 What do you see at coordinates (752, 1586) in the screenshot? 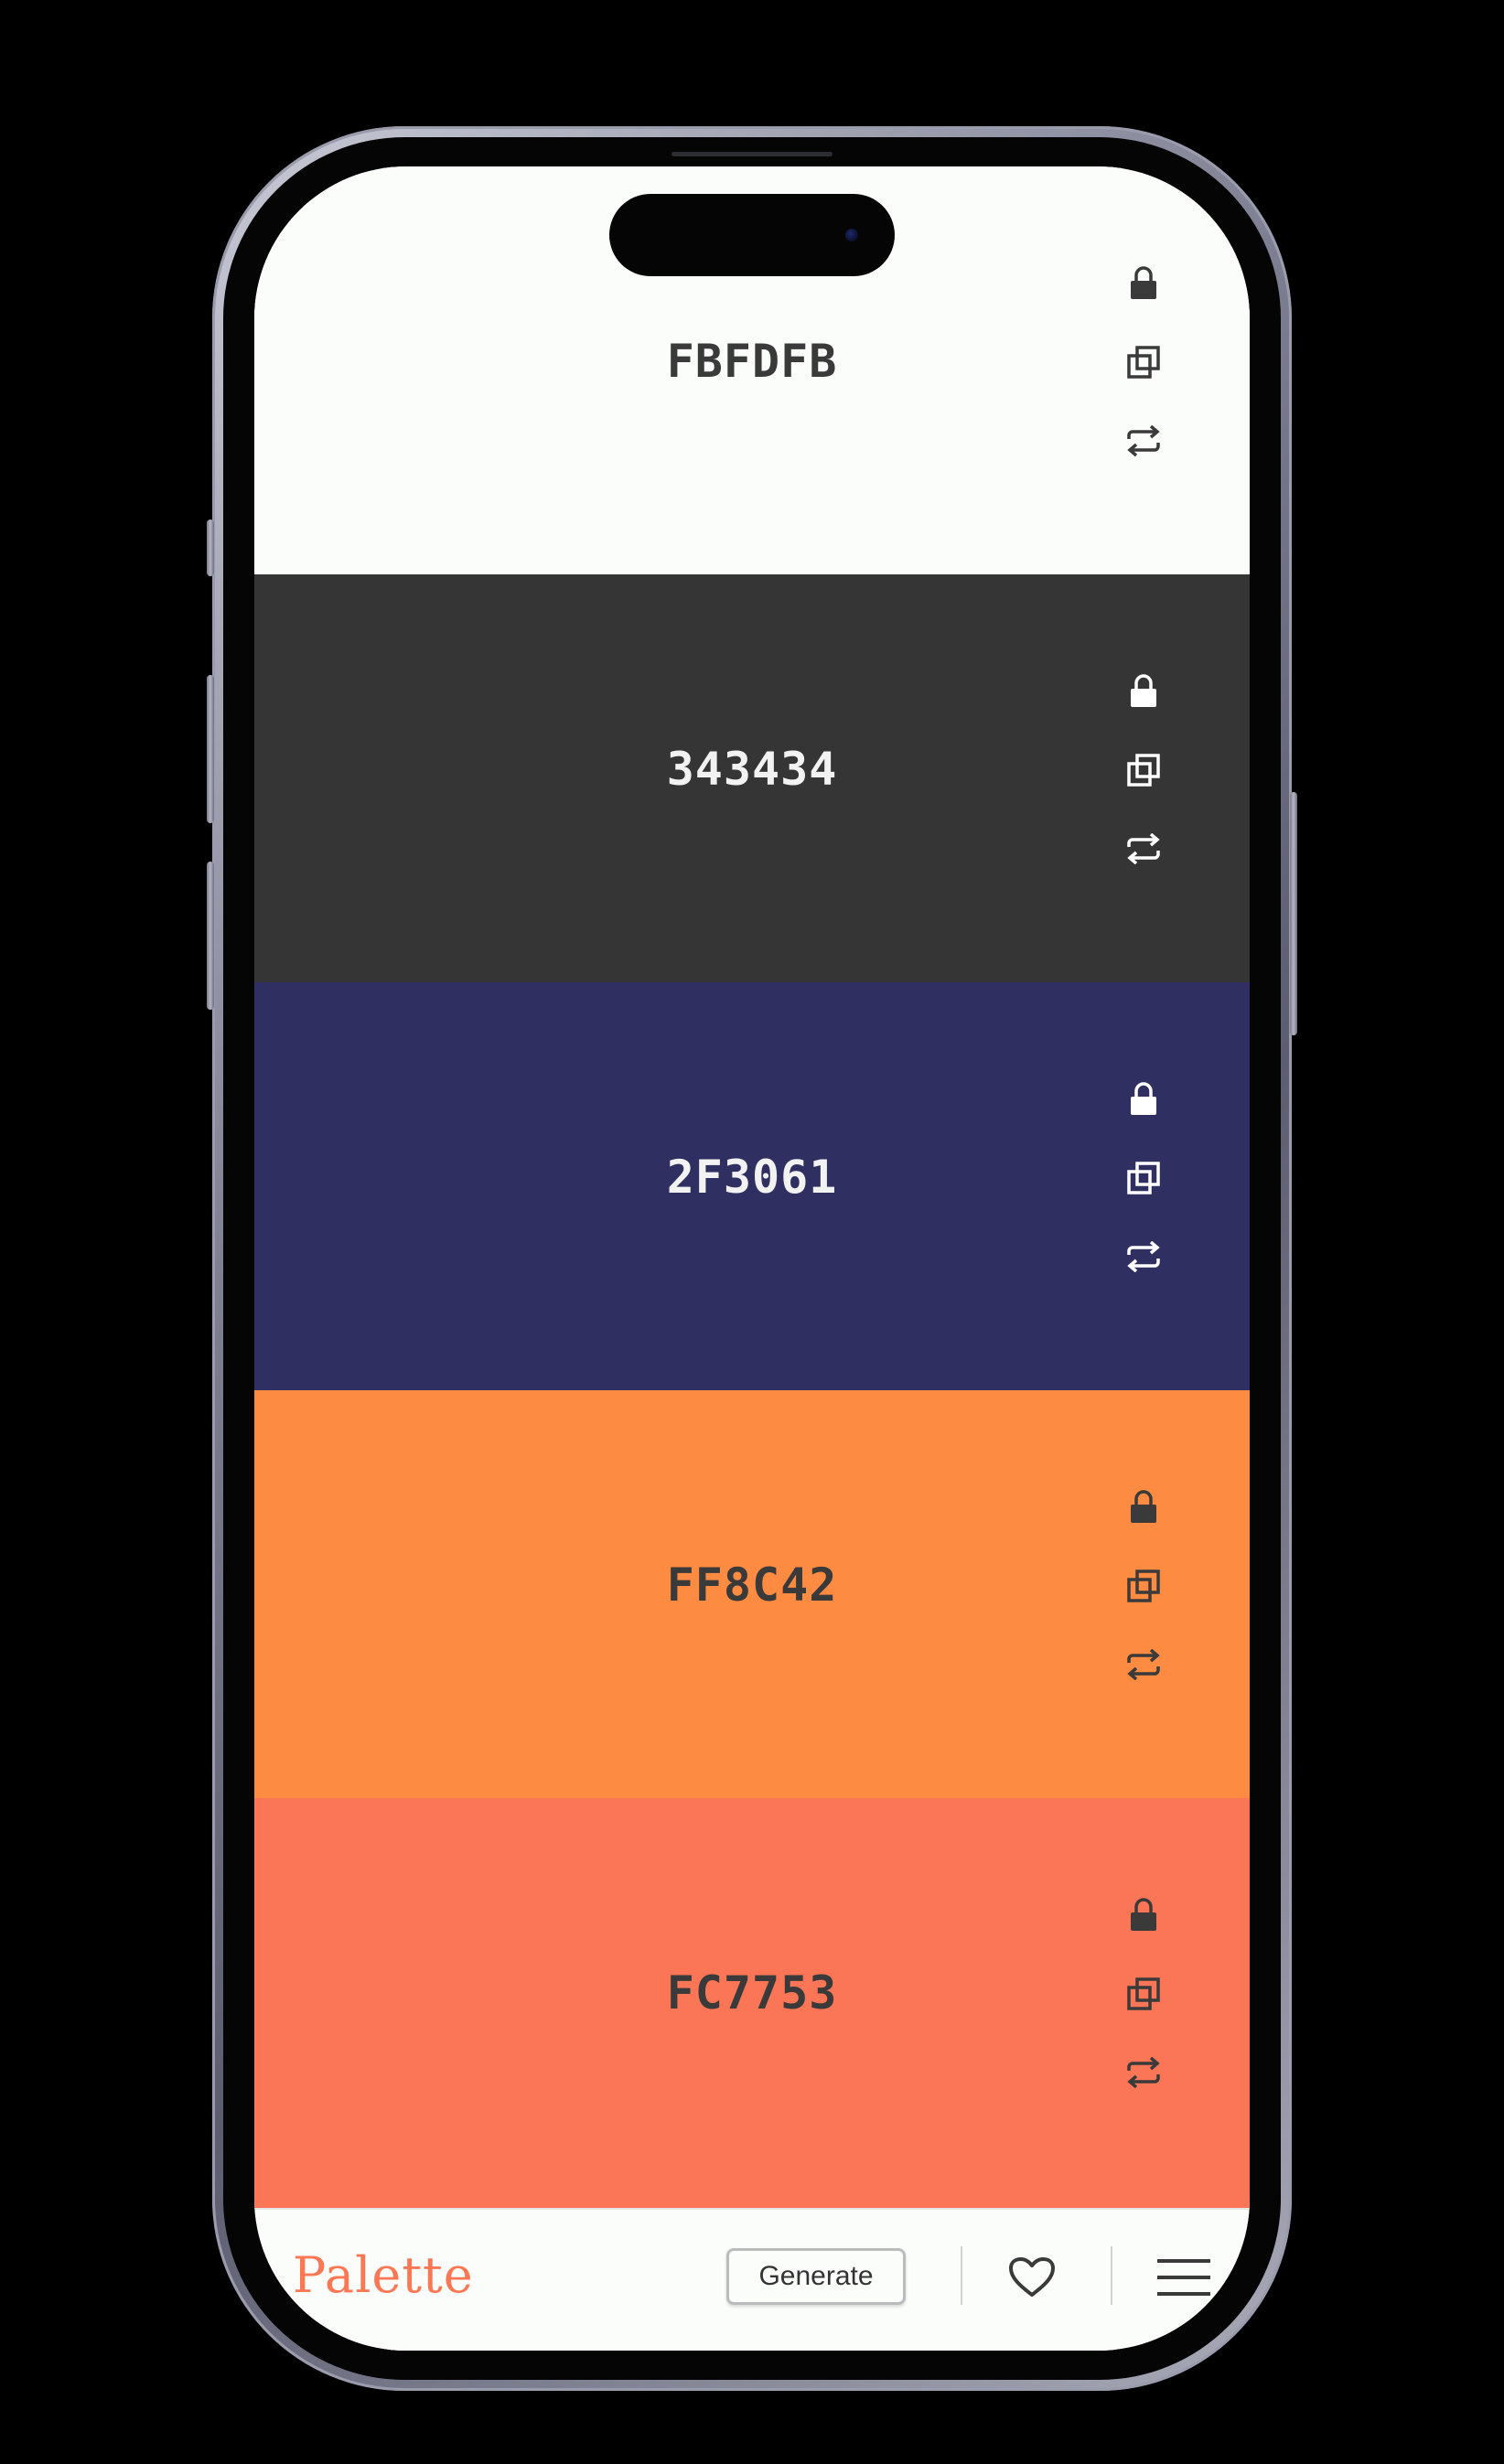
I see `hex-code-label: FF8C42` at bounding box center [752, 1586].